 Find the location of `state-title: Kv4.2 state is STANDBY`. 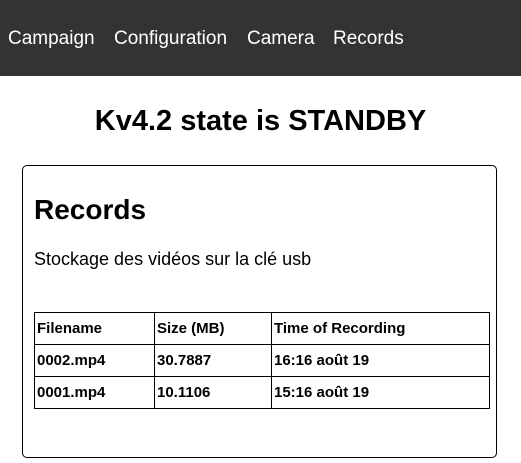

state-title: Kv4.2 state is STANDBY is located at coordinates (260, 121).